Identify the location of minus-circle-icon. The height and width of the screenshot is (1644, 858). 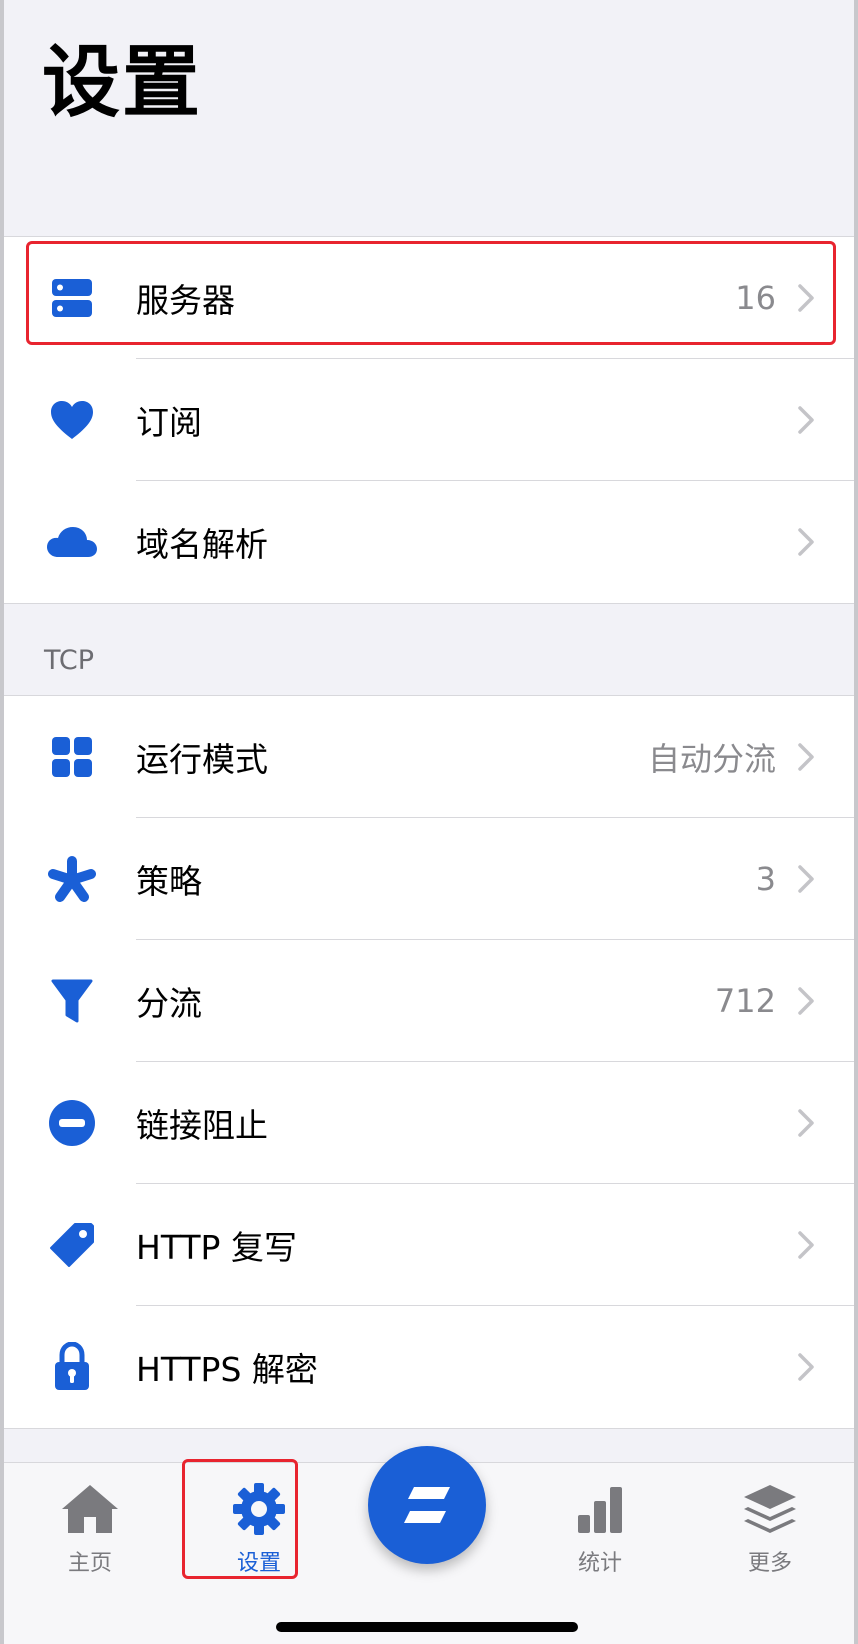
(72, 1123).